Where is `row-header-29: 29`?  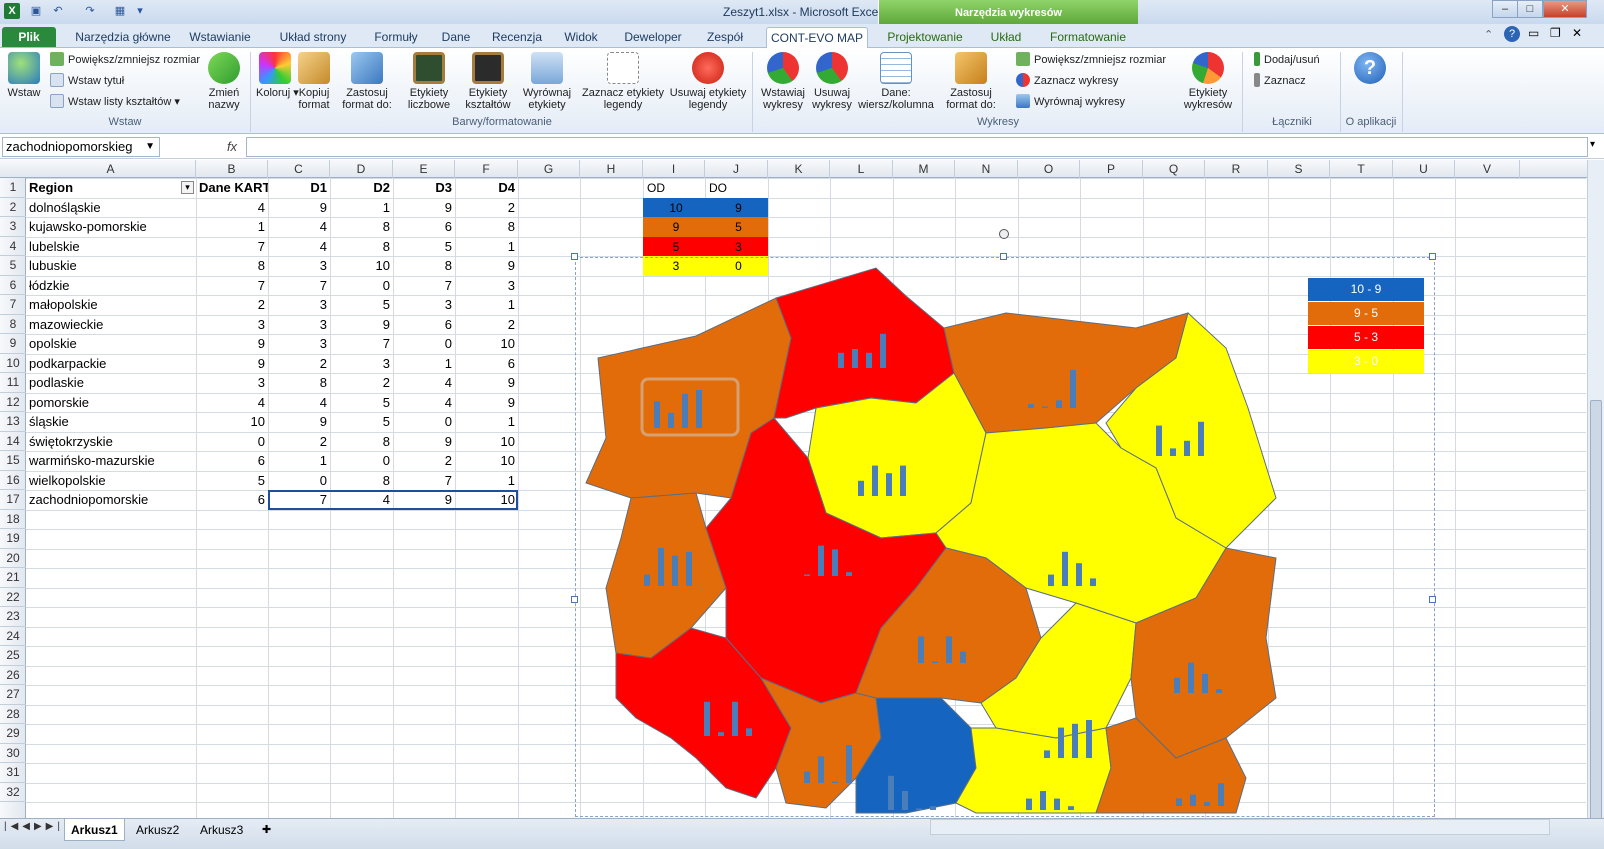 row-header-29: 29 is located at coordinates (13, 734).